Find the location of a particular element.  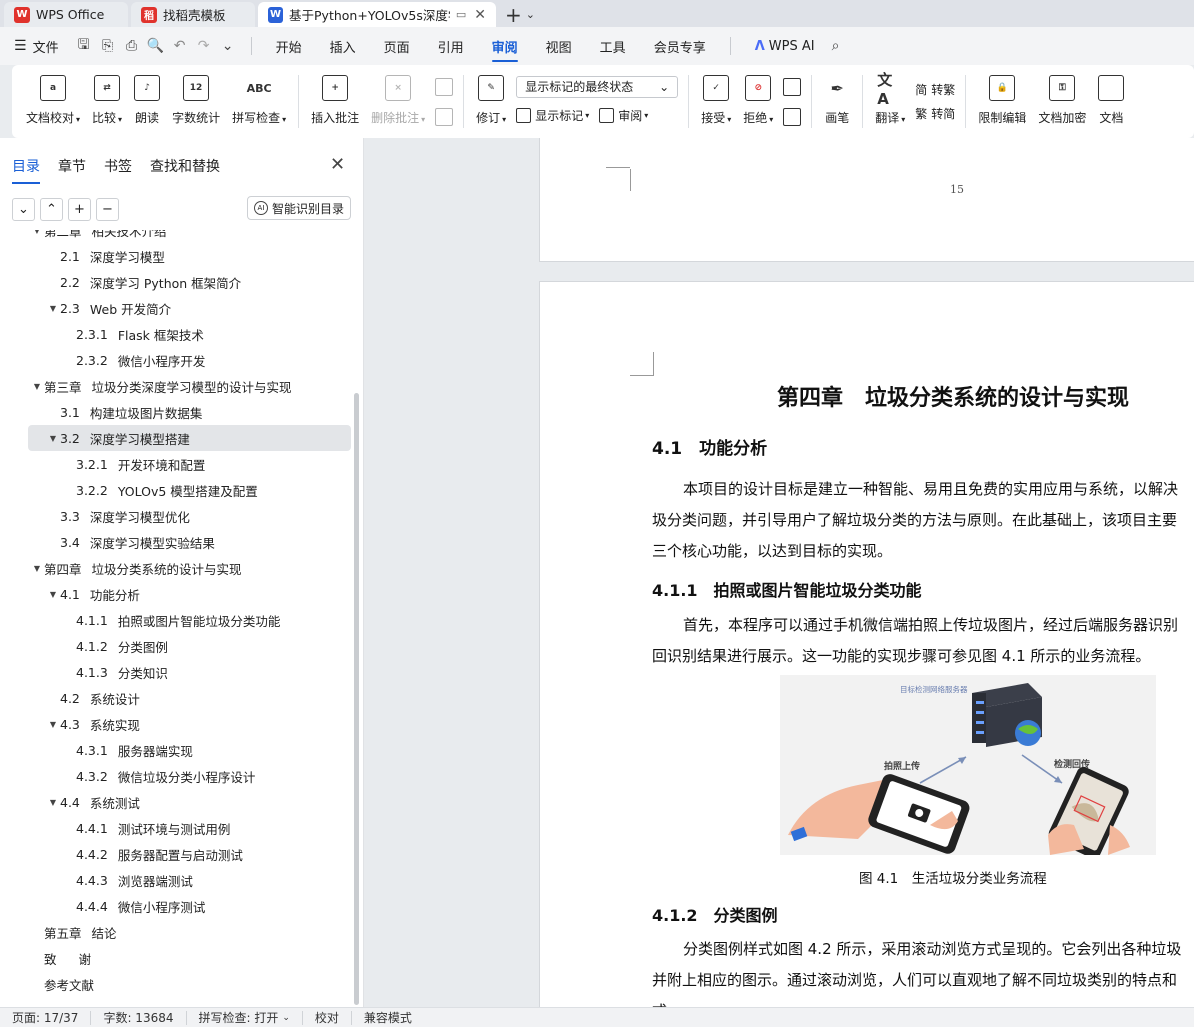

toc-item: 2.1 深度学习模型 is located at coordinates (176, 256).